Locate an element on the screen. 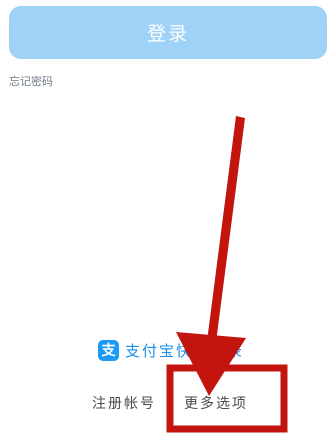 Image resolution: width=336 pixels, height=441 pixels. alipay-icon: 支 is located at coordinates (108, 350).